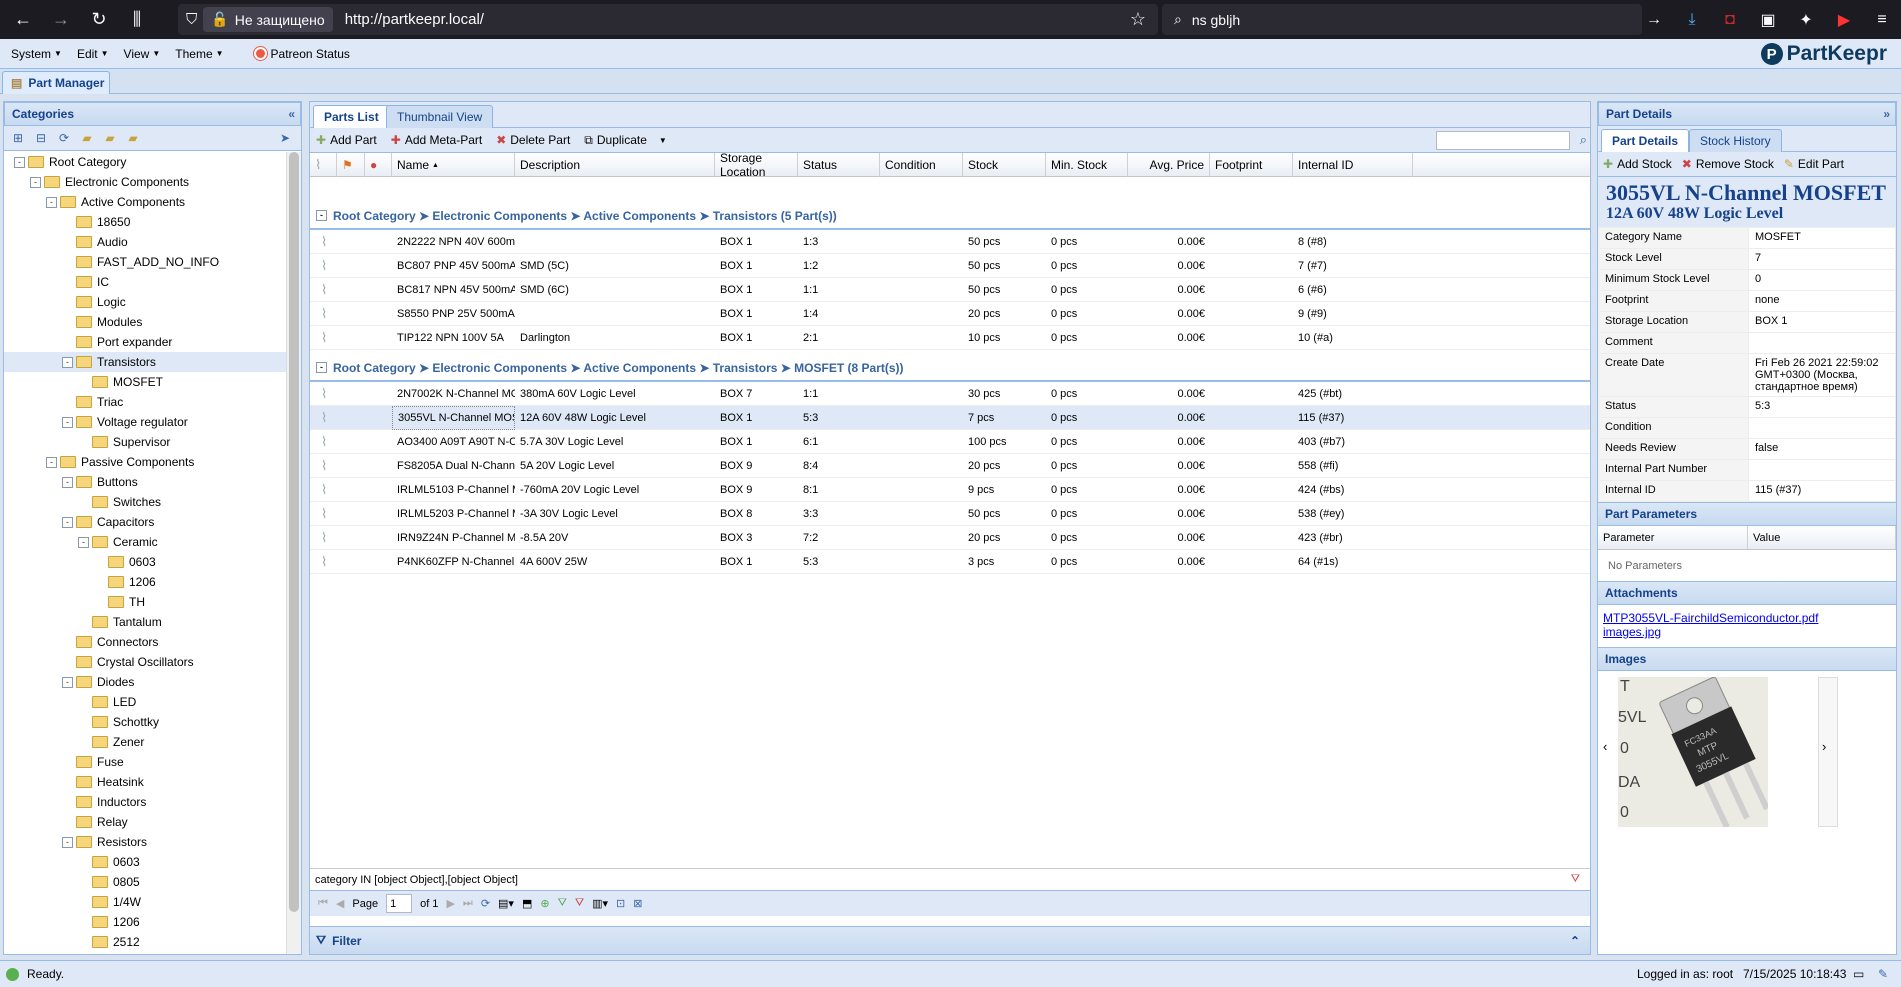 This screenshot has width=1901, height=987. What do you see at coordinates (1575, 879) in the screenshot?
I see `clear-filter-icon: ⛛` at bounding box center [1575, 879].